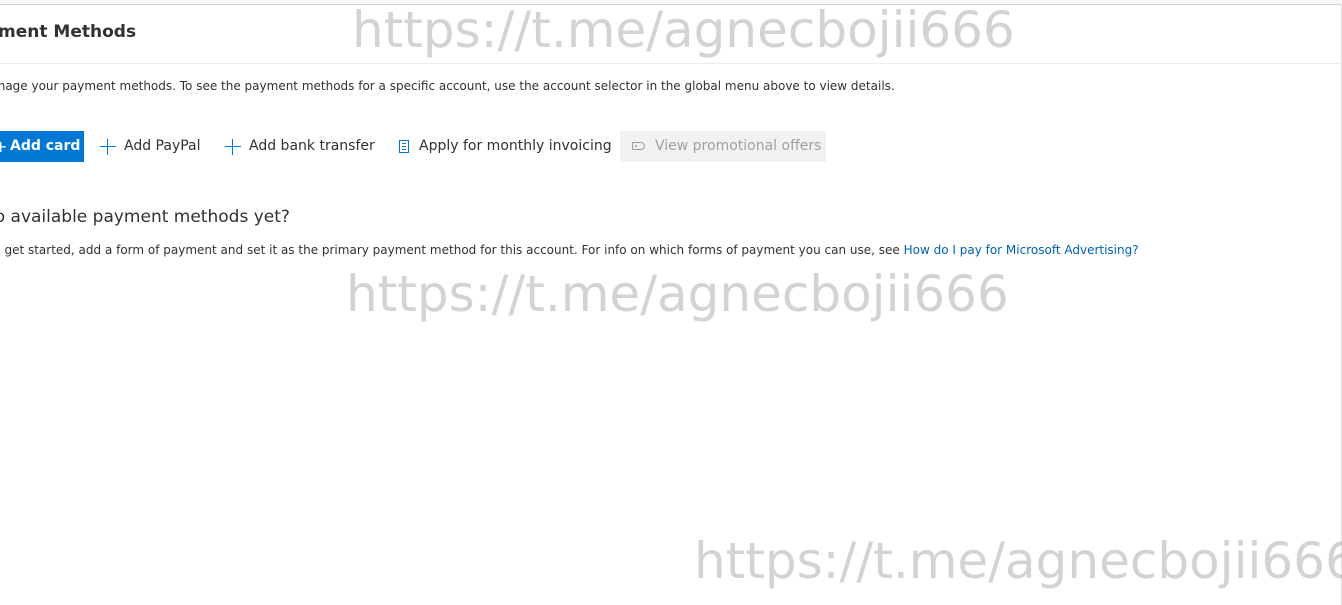  I want to click on plus-icon: +, so click(4, 146).